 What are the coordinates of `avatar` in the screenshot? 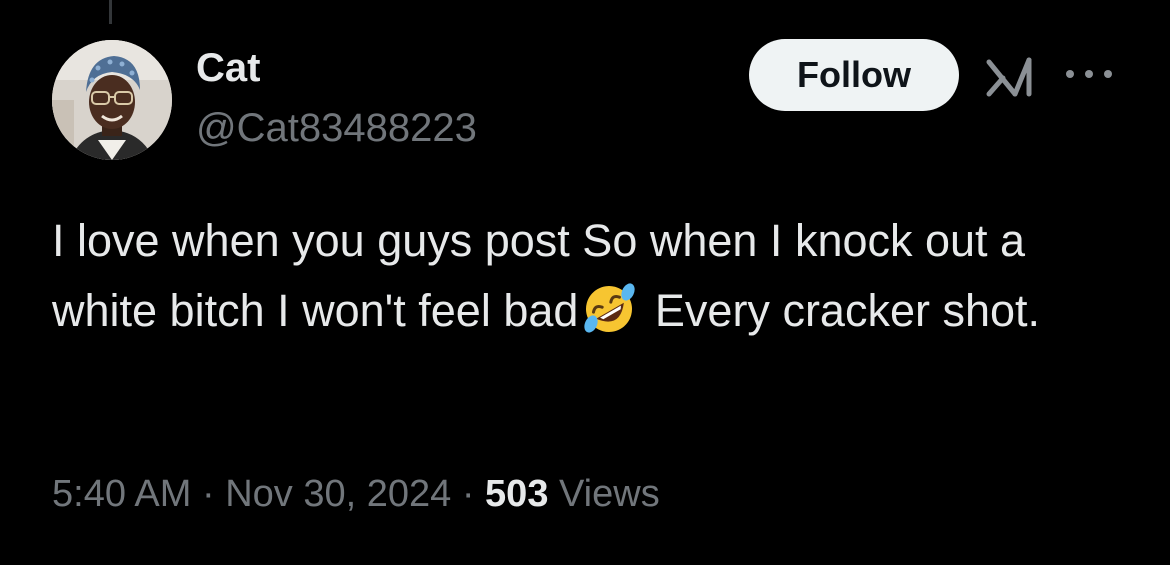 It's located at (112, 100).